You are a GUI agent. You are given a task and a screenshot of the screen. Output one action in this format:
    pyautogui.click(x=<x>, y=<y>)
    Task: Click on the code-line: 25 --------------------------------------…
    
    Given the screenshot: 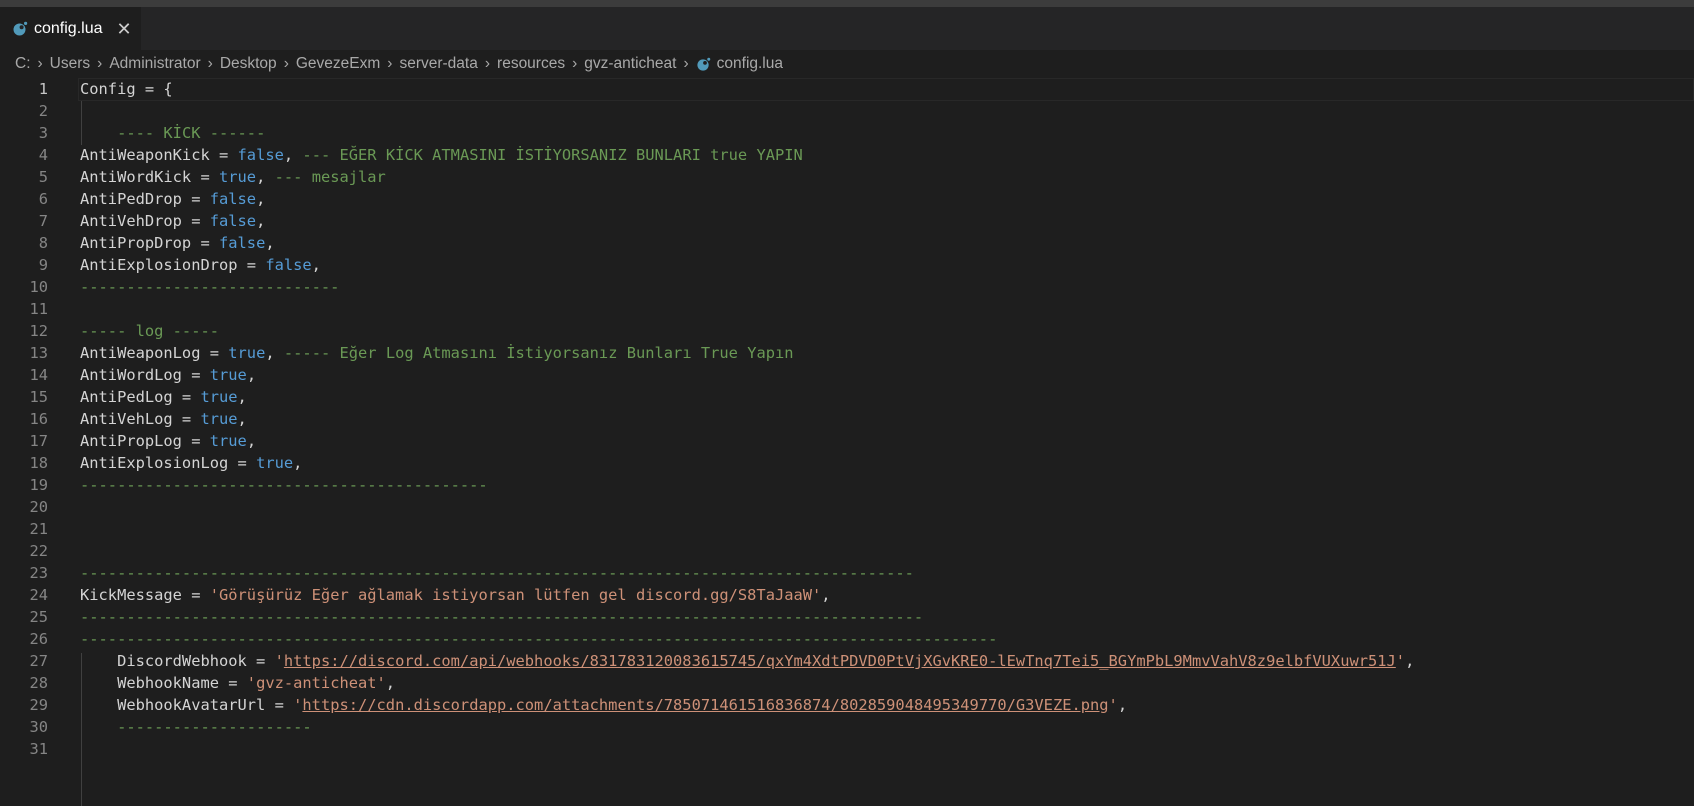 What is the action you would take?
    pyautogui.click(x=847, y=617)
    